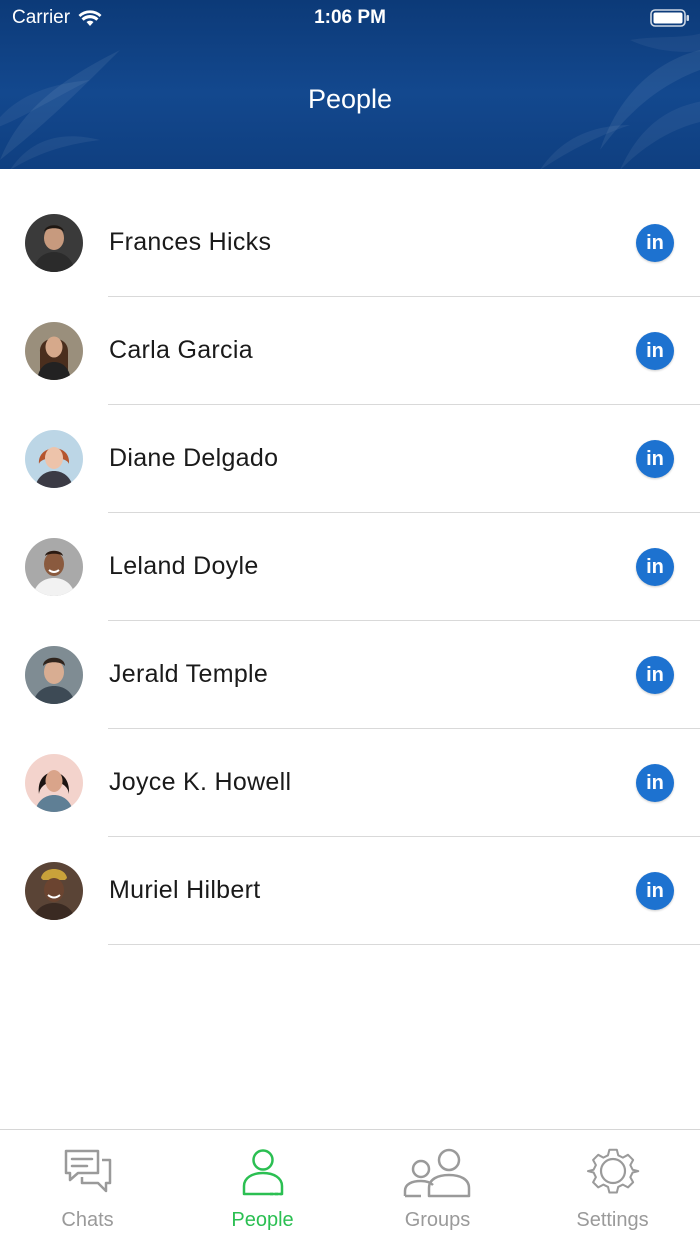  Describe the element at coordinates (194, 458) in the screenshot. I see `person-name: Diane Delgado` at that location.